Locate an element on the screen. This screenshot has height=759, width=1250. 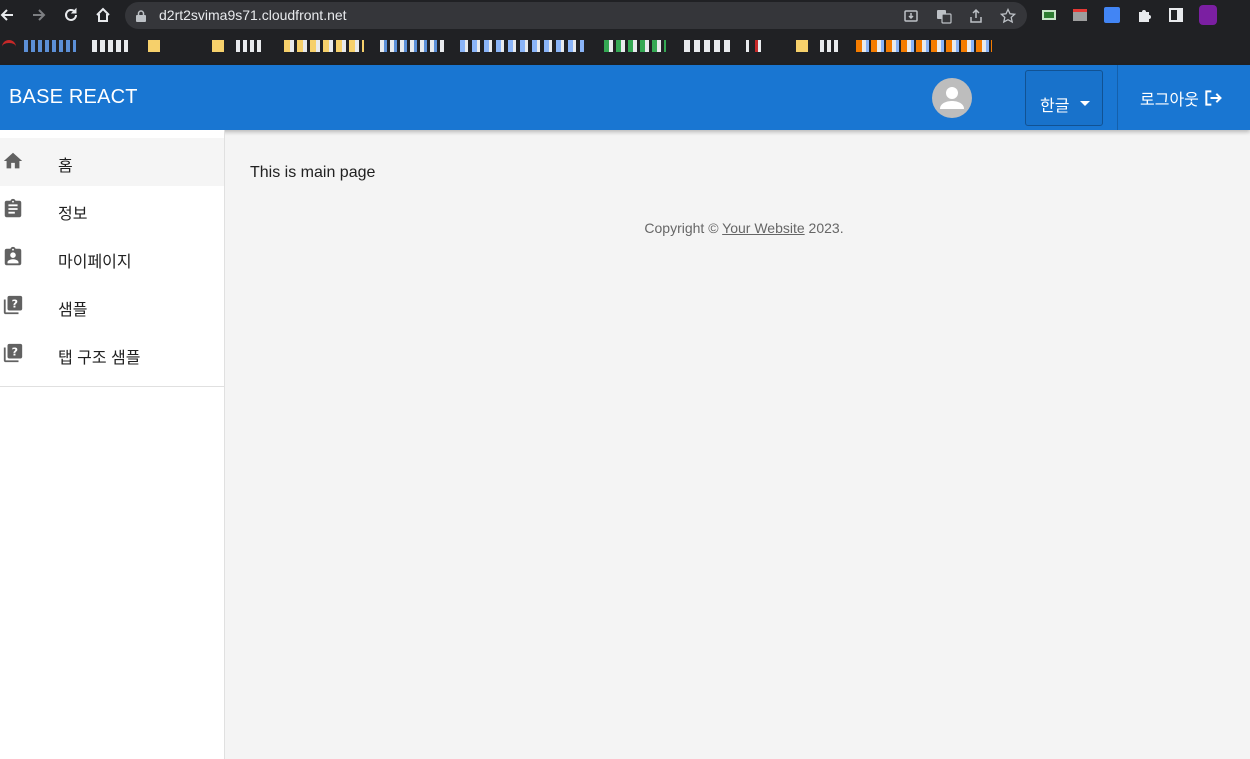
sidebar-item-label: 샘플 is located at coordinates (73, 310).